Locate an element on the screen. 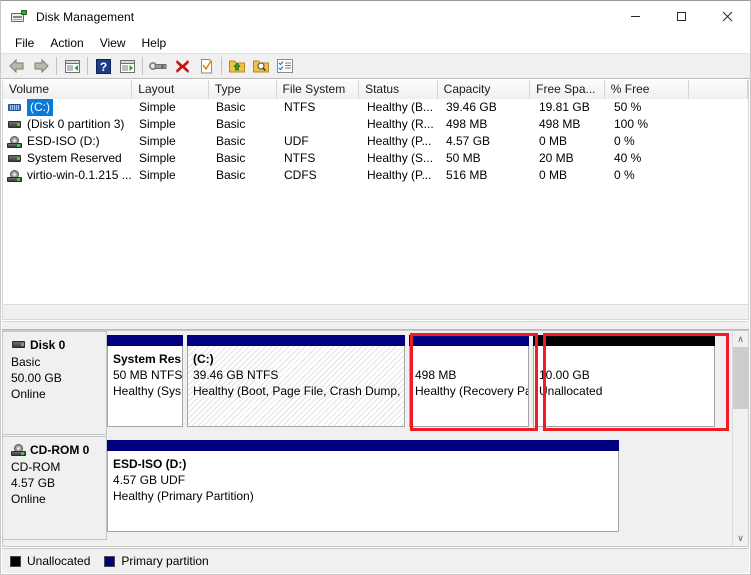  menu-bar: File Action View Help is located at coordinates (375, 43).